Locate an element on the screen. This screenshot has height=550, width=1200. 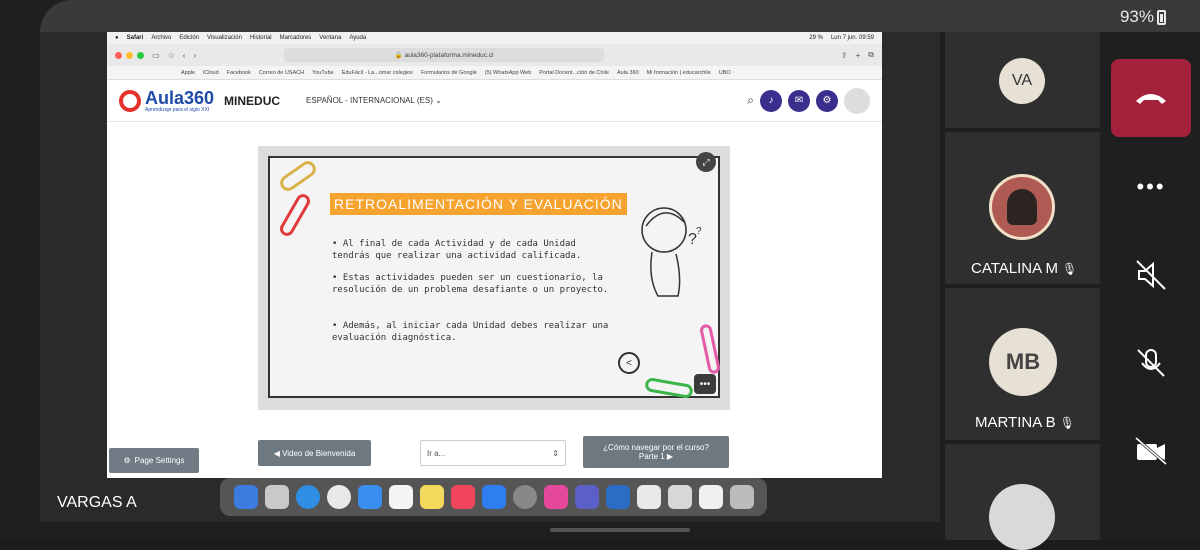
tabs-icon: ⧉ is located at coordinates (871, 54).